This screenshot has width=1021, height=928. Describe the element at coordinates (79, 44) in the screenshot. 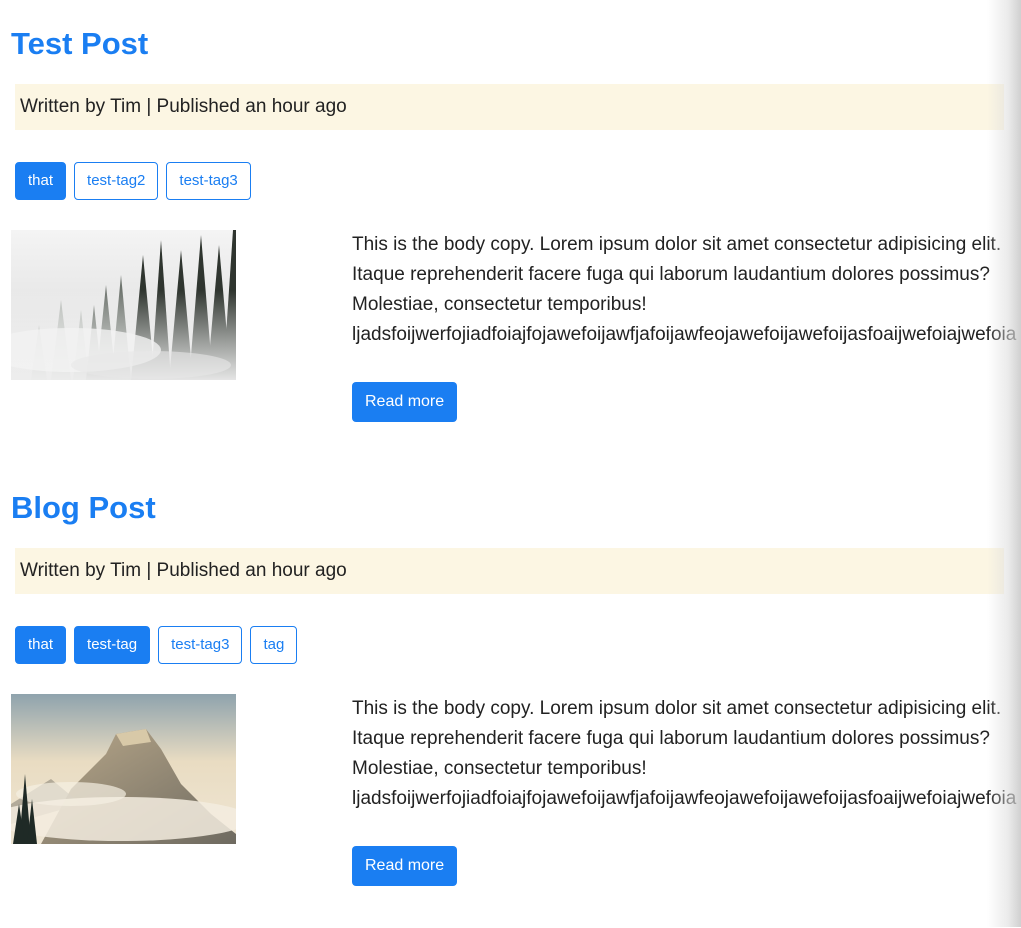

I see `post-title-link: Test Post` at that location.